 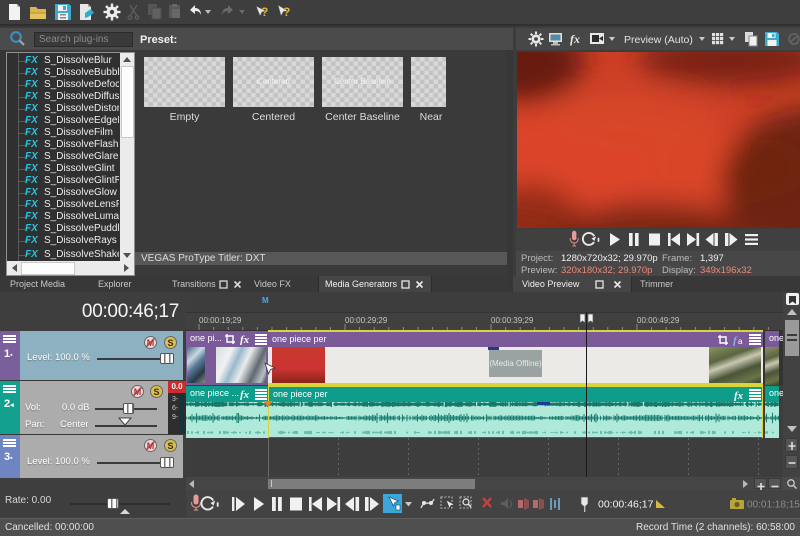 What do you see at coordinates (626, 505) in the screenshot?
I see `svg-text: 00:00:46;17` at bounding box center [626, 505].